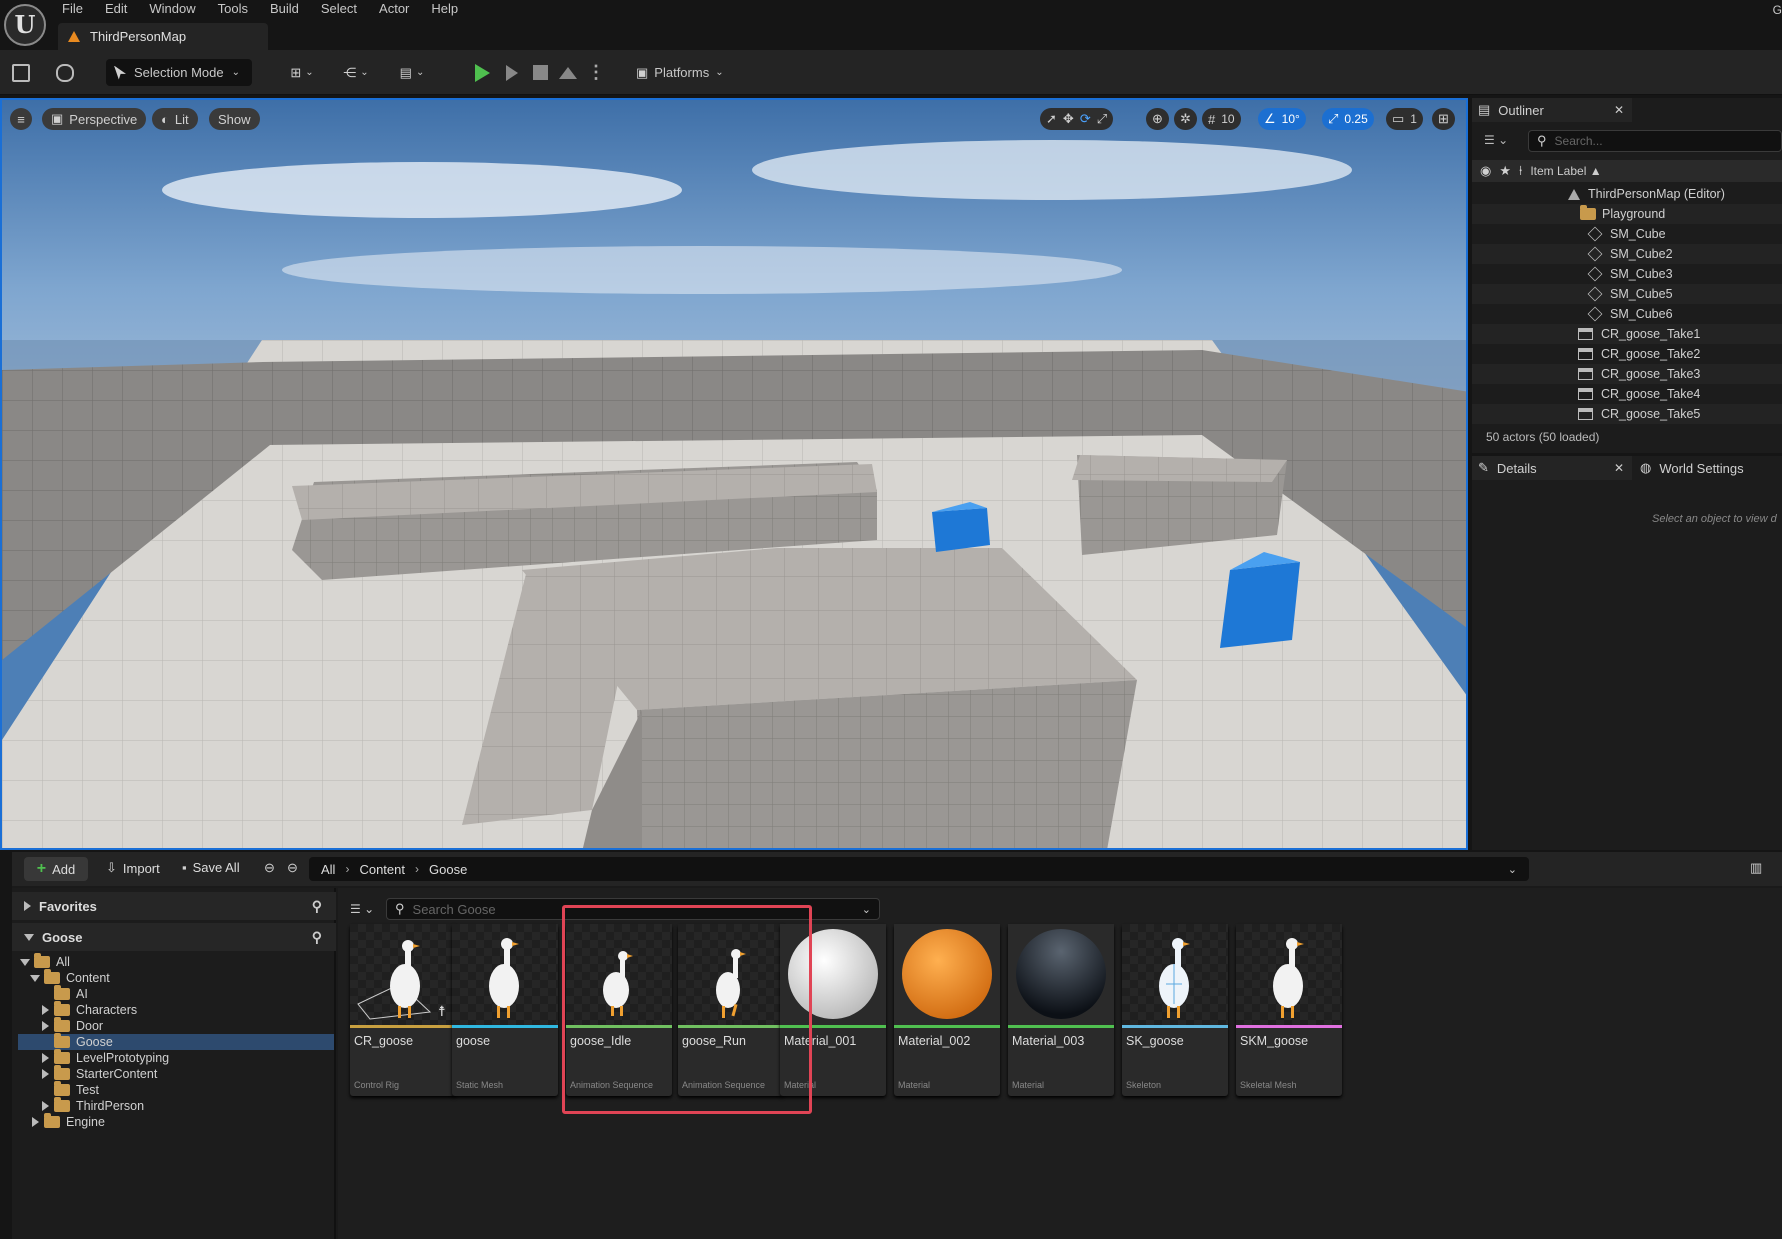  I want to click on select-tool-icon: ➚, so click(1051, 119).